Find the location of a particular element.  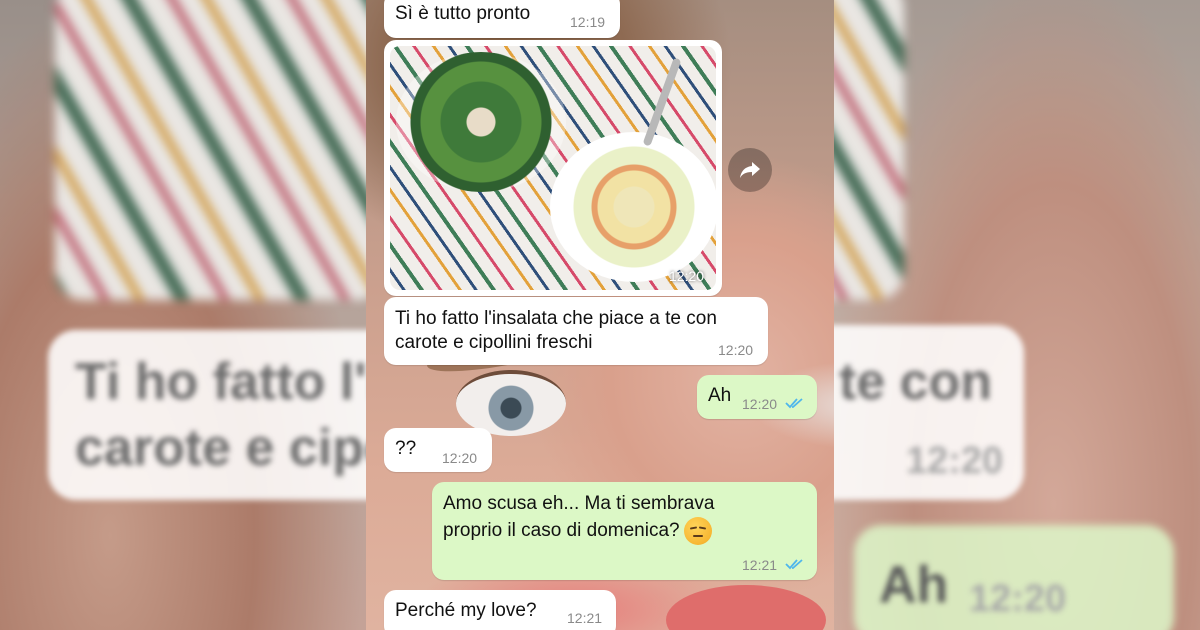

face-eye is located at coordinates (511, 403).